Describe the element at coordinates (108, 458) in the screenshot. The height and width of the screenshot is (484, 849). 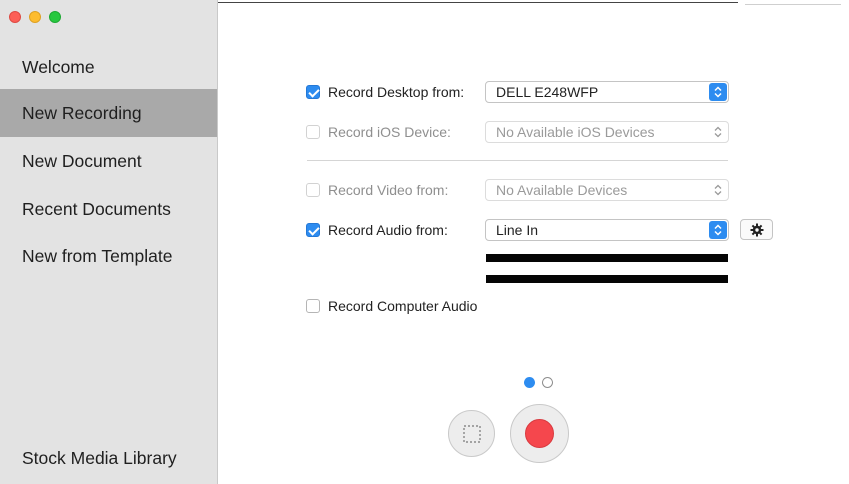
I see `sidebar-item-stock-media-library: Stock Media Library` at that location.